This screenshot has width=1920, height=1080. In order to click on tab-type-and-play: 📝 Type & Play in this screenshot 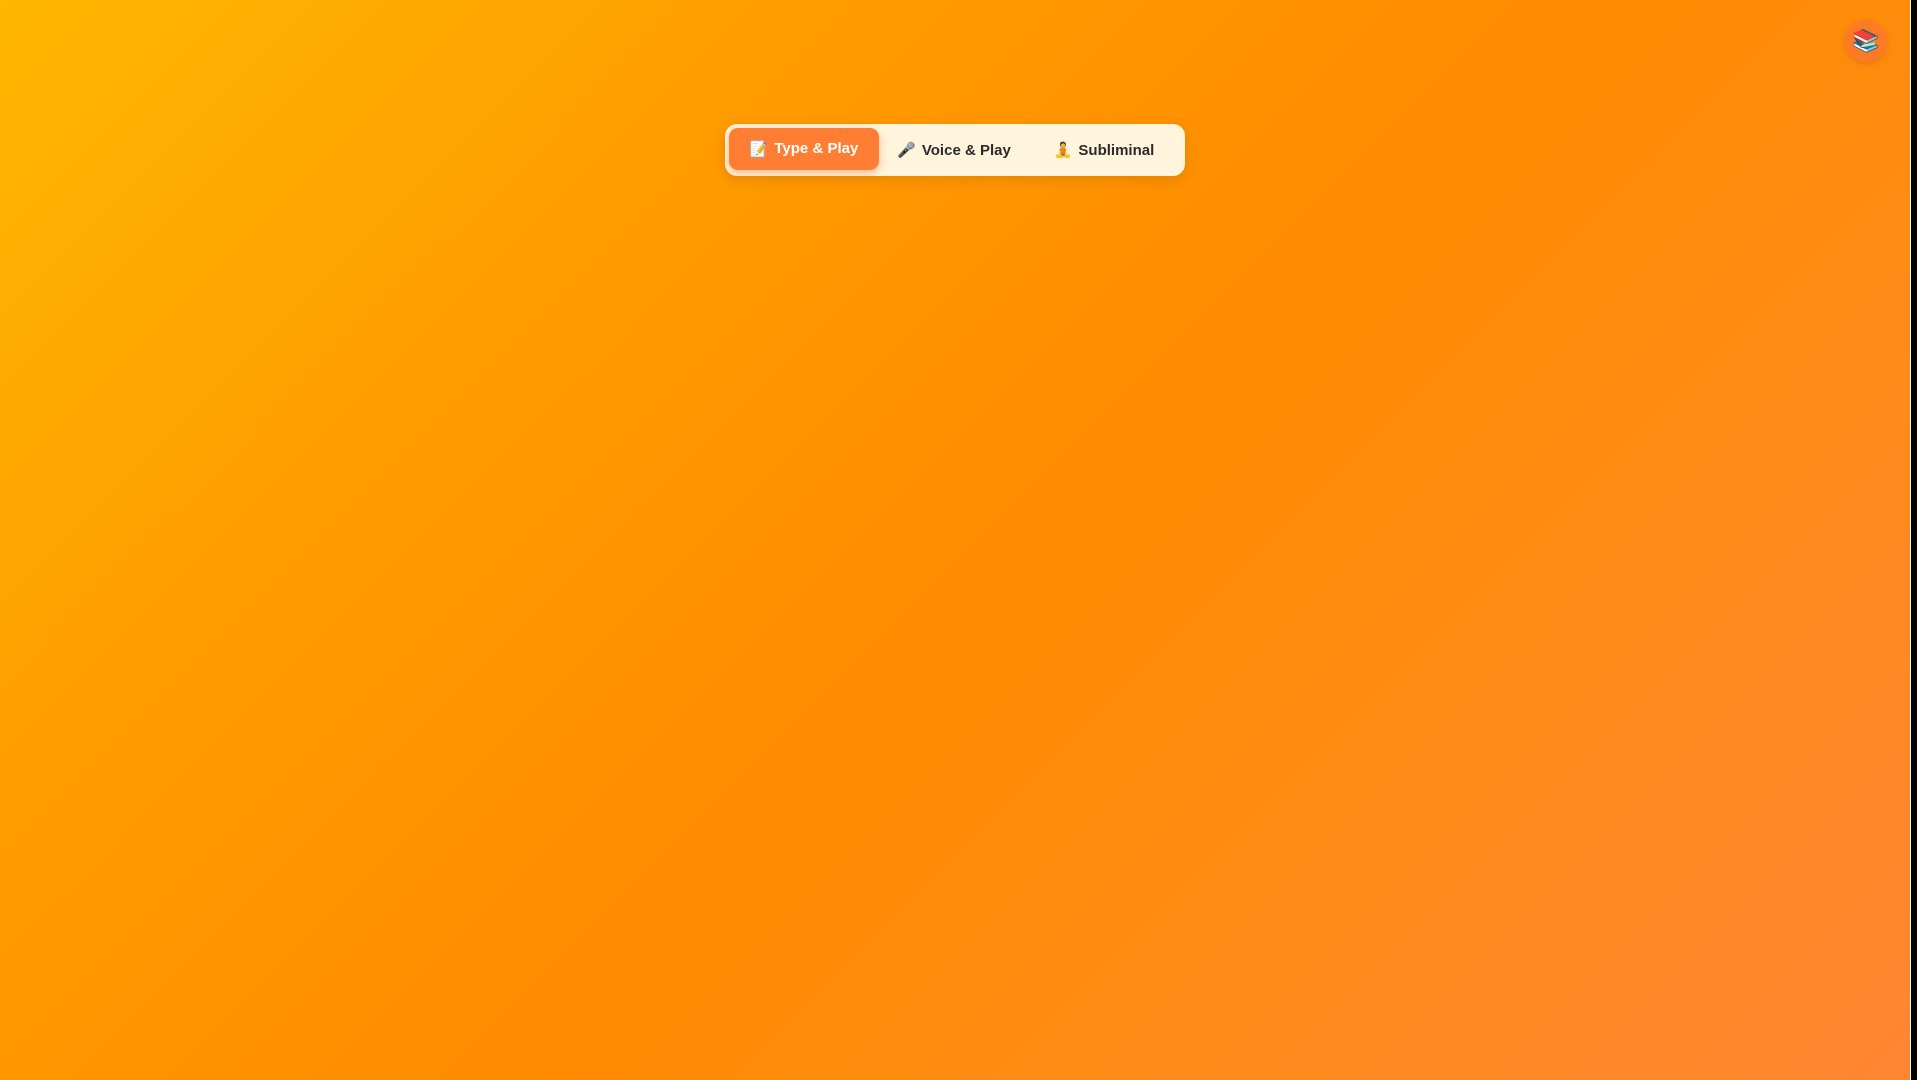, I will do `click(804, 148)`.